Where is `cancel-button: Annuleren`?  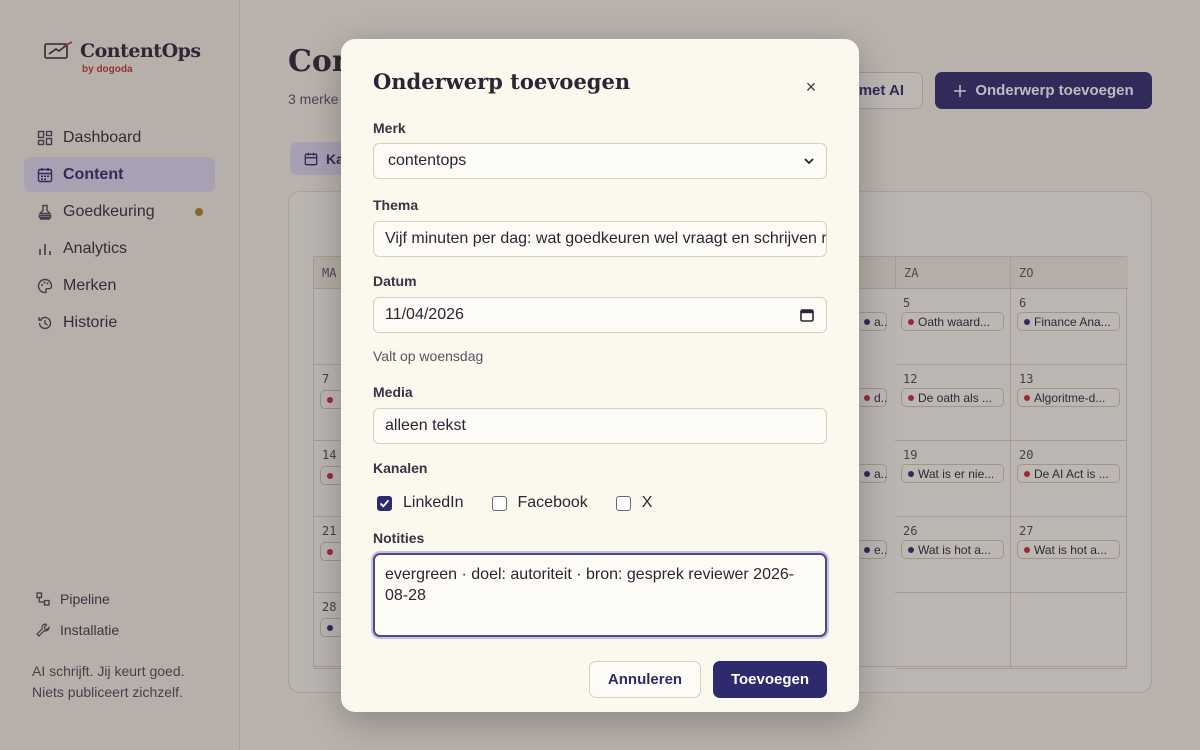
cancel-button: Annuleren is located at coordinates (645, 679).